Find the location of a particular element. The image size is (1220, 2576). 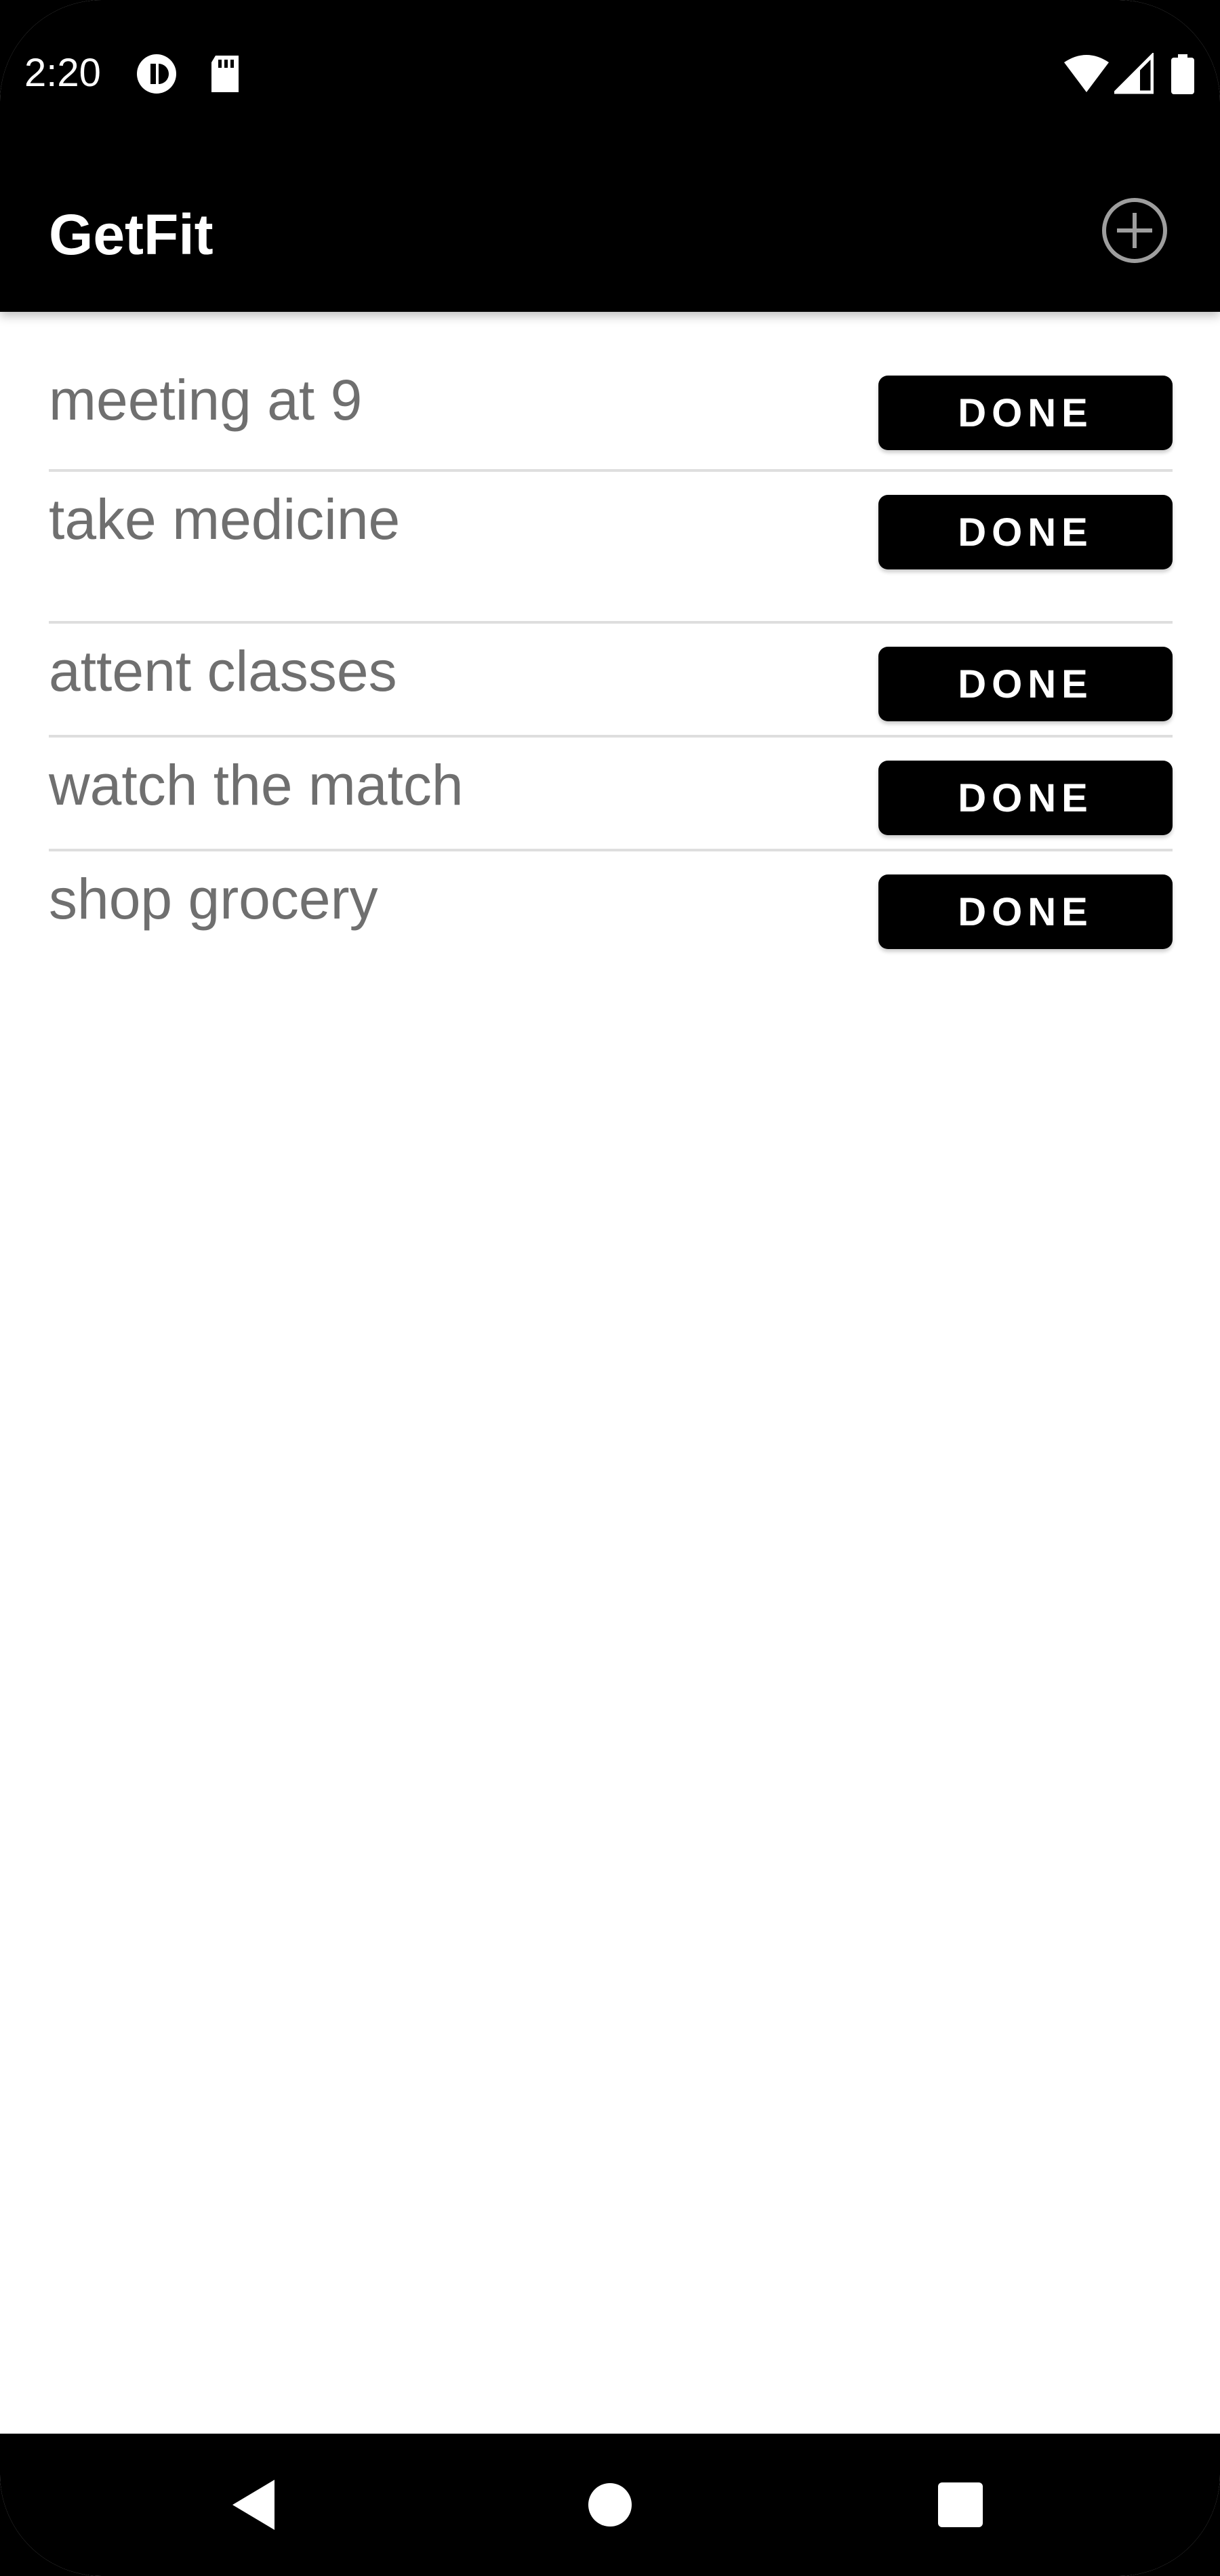

app-bar: GetFit is located at coordinates (610, 224).